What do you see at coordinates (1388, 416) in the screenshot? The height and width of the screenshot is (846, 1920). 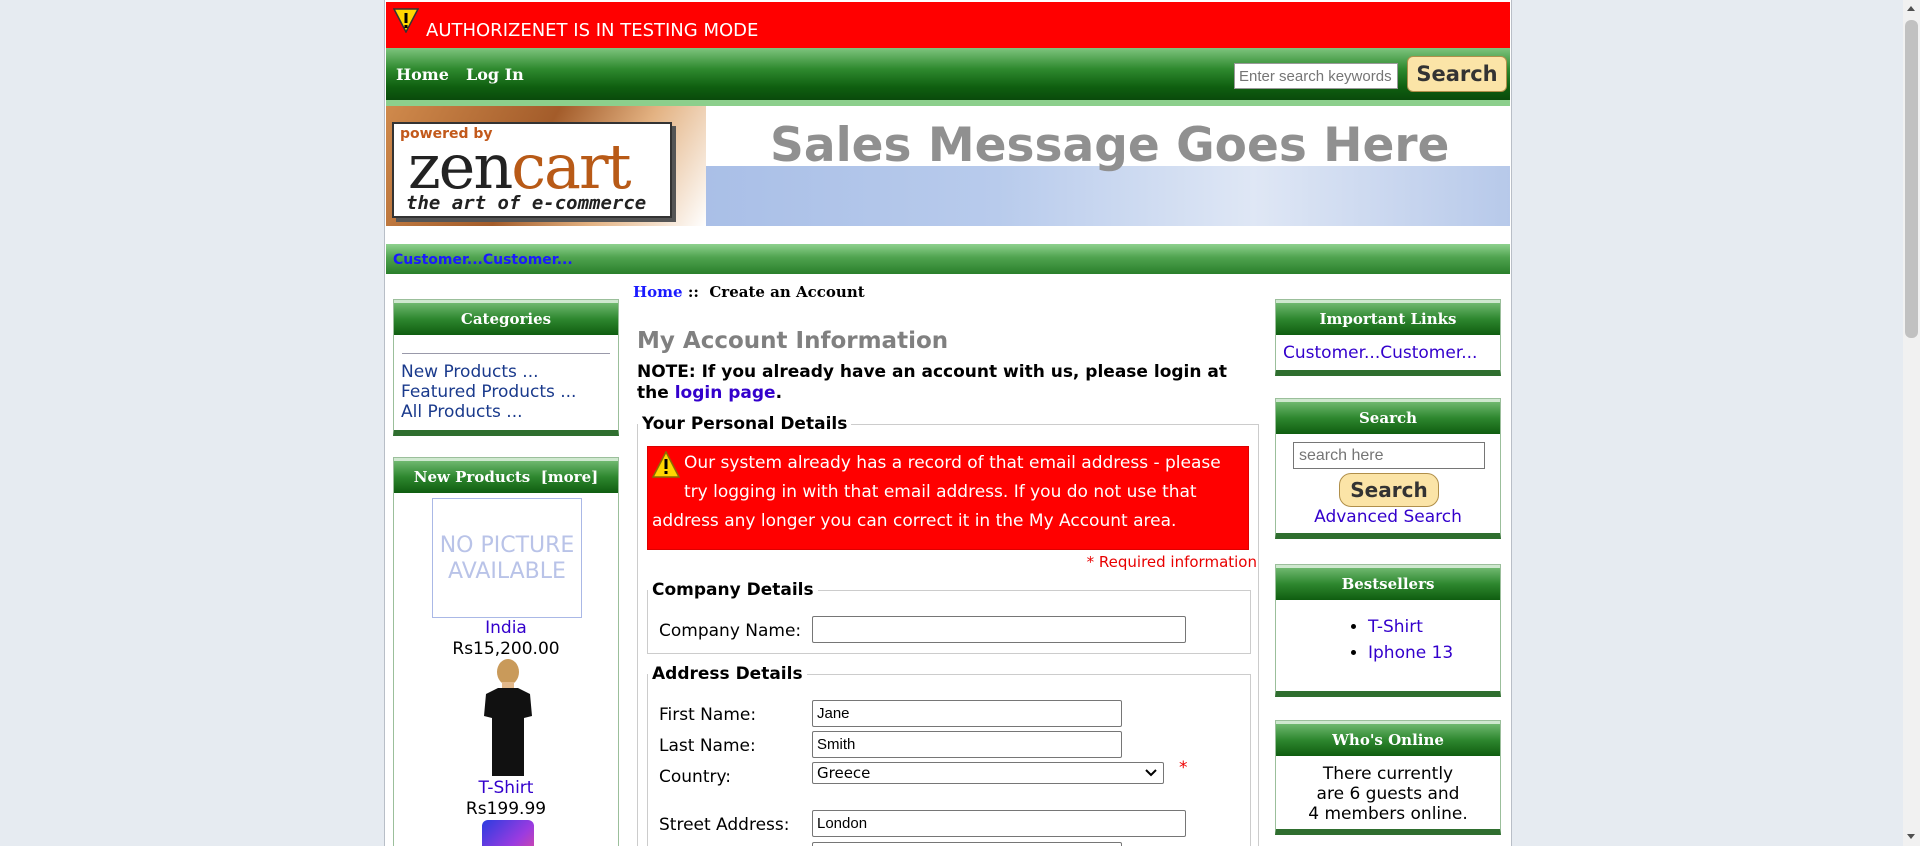 I see `search-box-heading: Search` at bounding box center [1388, 416].